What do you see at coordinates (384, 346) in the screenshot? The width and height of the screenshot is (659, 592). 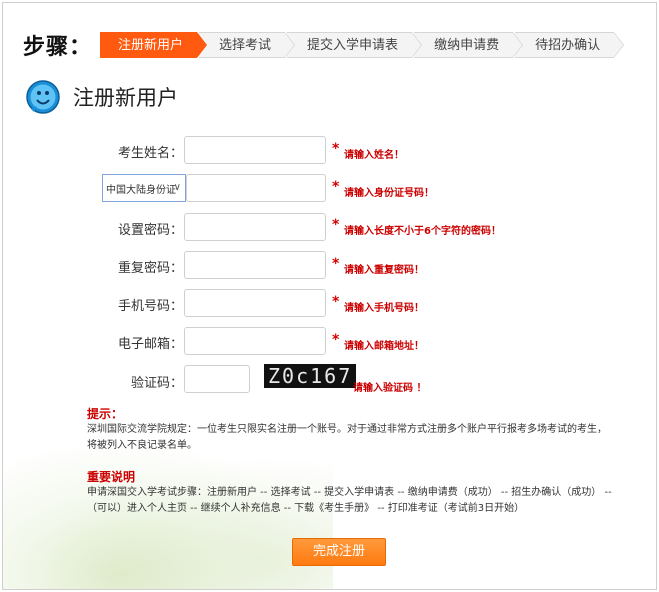 I see `email-hint: 请输入邮箱地址！` at bounding box center [384, 346].